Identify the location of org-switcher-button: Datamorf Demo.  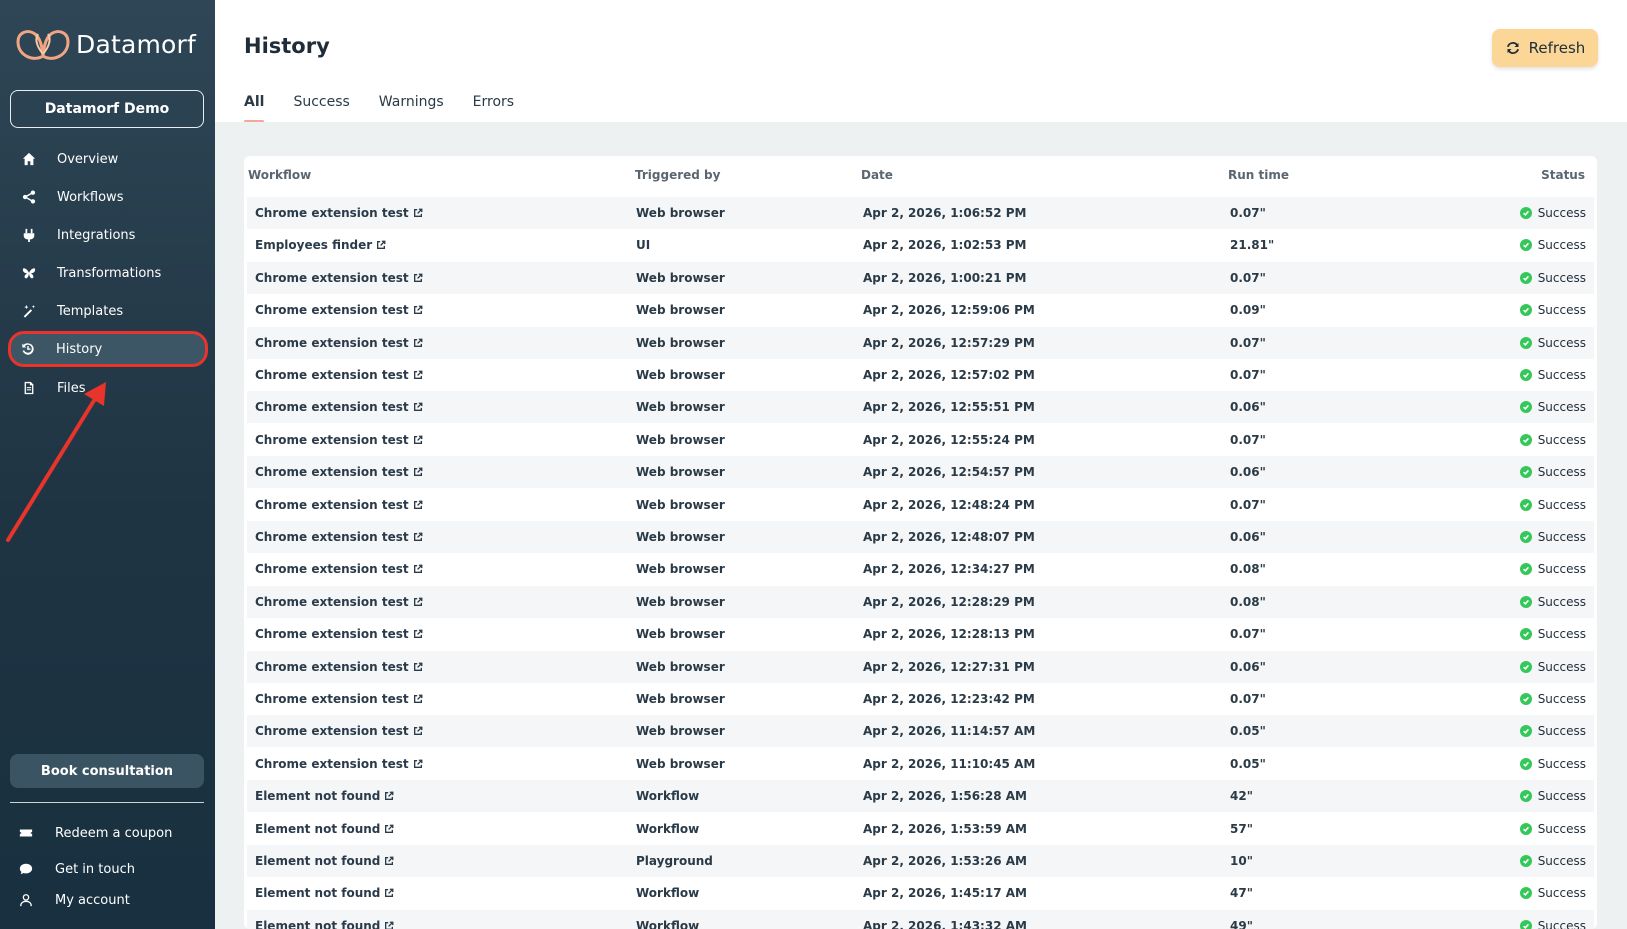
(107, 109).